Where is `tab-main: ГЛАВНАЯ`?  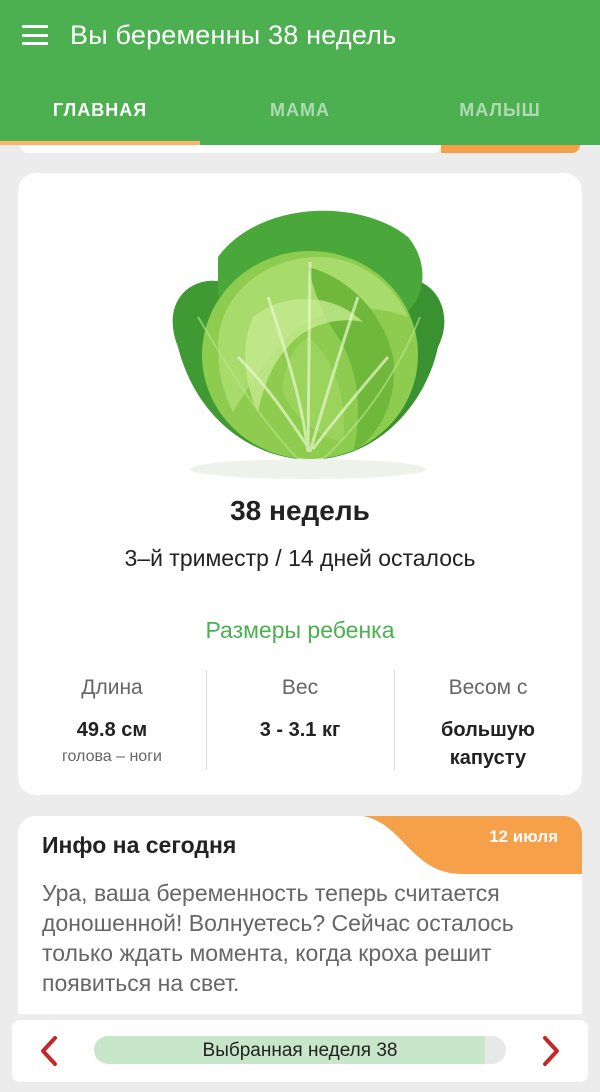 tab-main: ГЛАВНАЯ is located at coordinates (100, 117).